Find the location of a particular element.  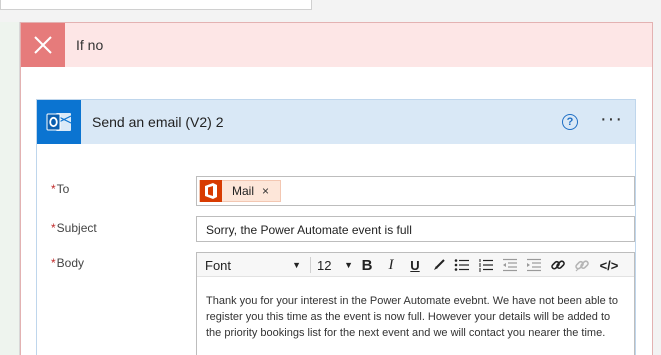

more-options-icon: ··· is located at coordinates (611, 119).